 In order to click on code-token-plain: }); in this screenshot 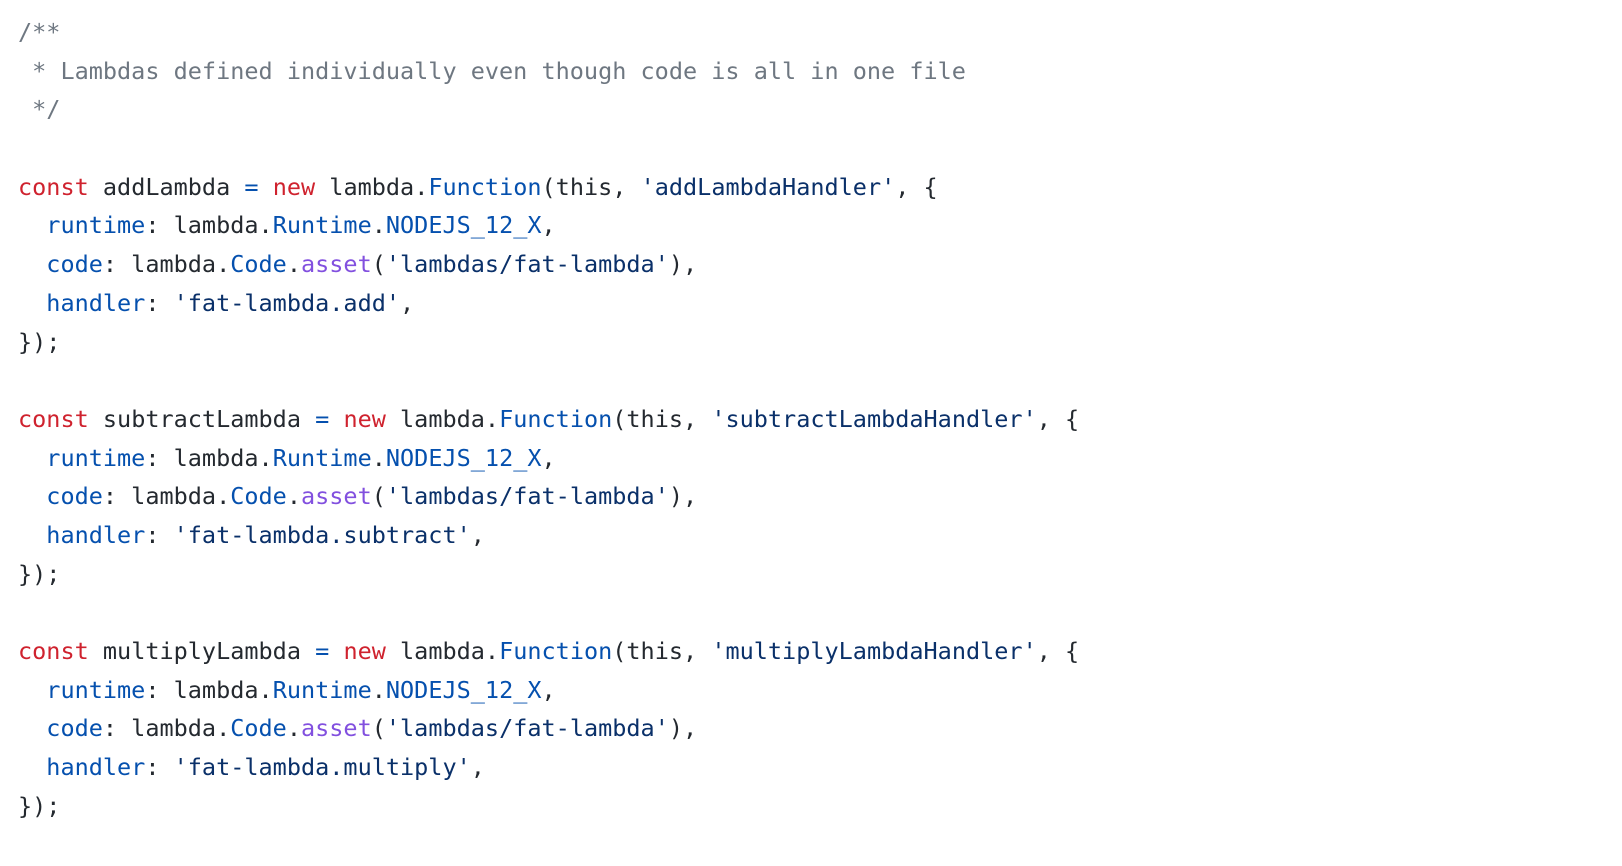, I will do `click(39, 573)`.